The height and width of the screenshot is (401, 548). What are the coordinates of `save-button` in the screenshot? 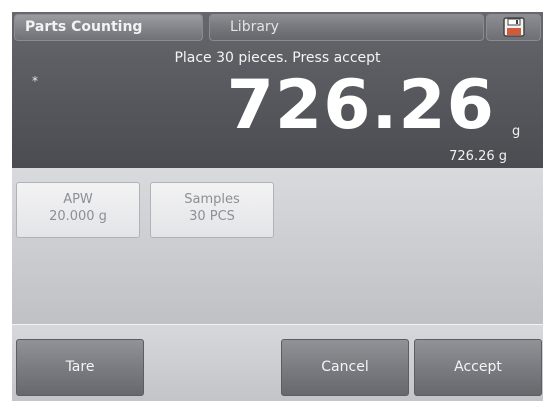 It's located at (513, 27).